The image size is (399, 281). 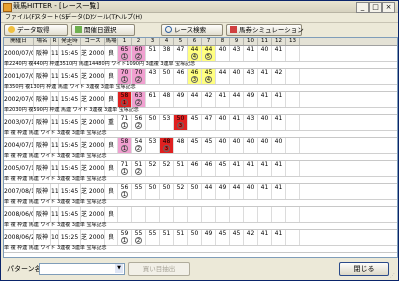 What do you see at coordinates (119, 268) in the screenshot?
I see `chevron-down-icon: ▼` at bounding box center [119, 268].